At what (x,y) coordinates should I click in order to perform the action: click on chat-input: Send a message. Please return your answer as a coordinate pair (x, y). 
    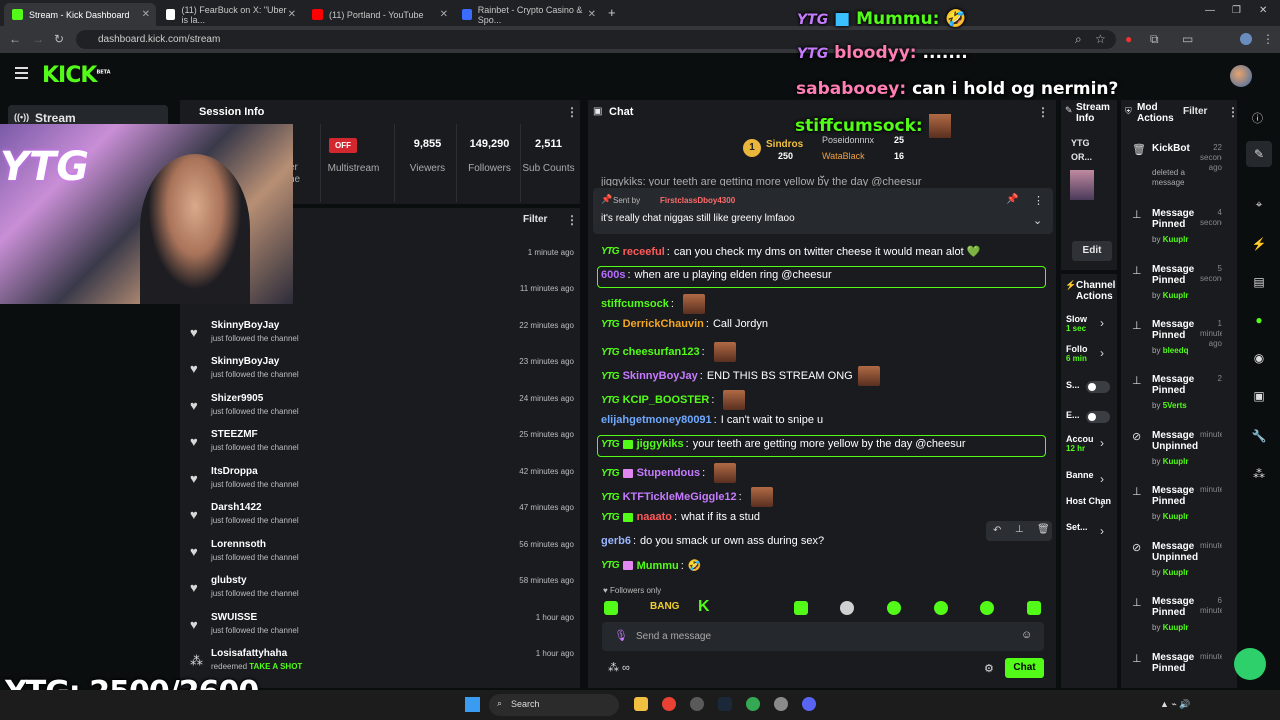
    Looking at the image, I should click on (673, 636).